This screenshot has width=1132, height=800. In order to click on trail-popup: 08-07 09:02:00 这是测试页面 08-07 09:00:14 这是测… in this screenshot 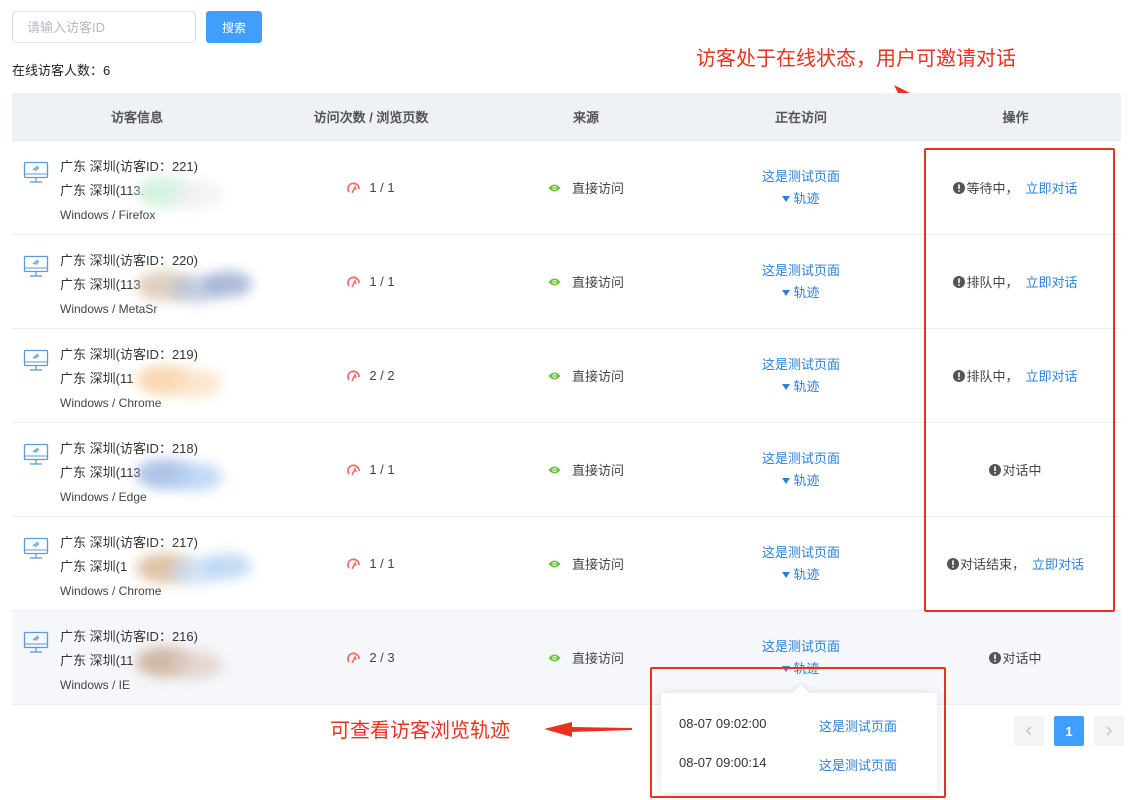, I will do `click(799, 743)`.